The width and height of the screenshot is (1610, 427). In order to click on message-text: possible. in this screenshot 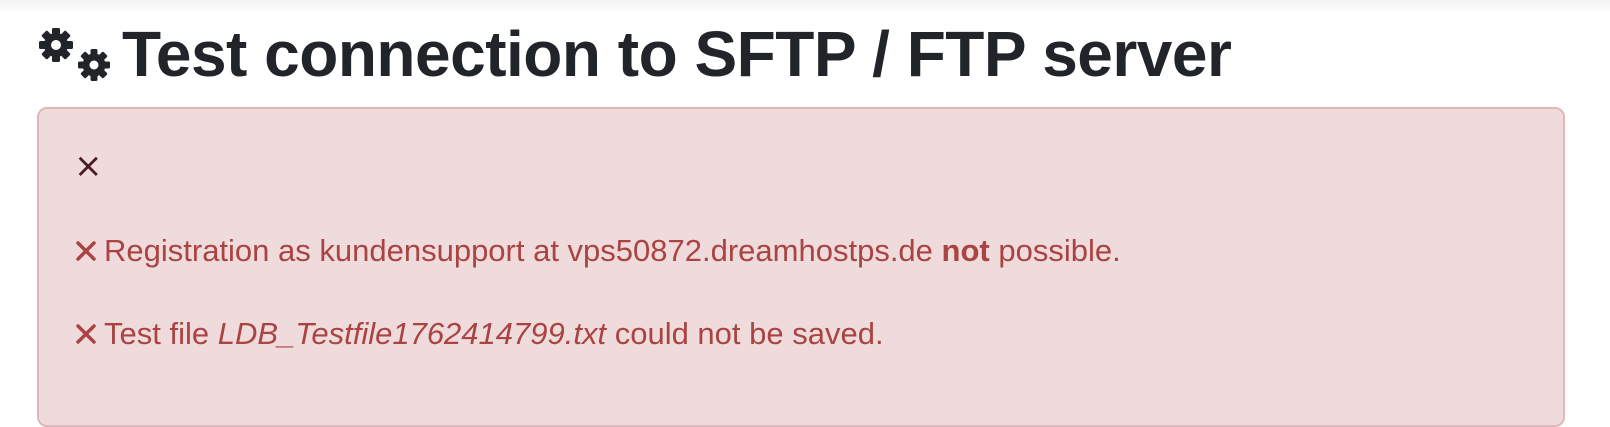, I will do `click(1055, 250)`.